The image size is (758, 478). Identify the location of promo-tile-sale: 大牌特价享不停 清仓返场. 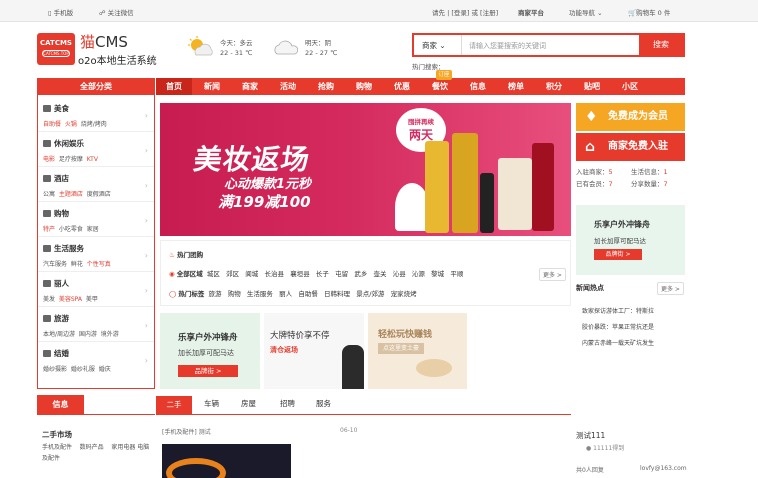
(314, 351).